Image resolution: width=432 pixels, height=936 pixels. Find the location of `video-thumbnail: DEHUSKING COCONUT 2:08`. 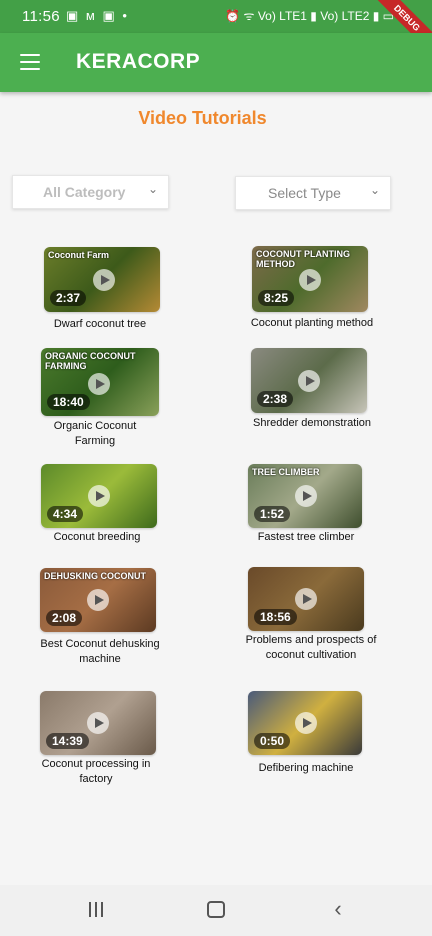

video-thumbnail: DEHUSKING COCONUT 2:08 is located at coordinates (98, 600).